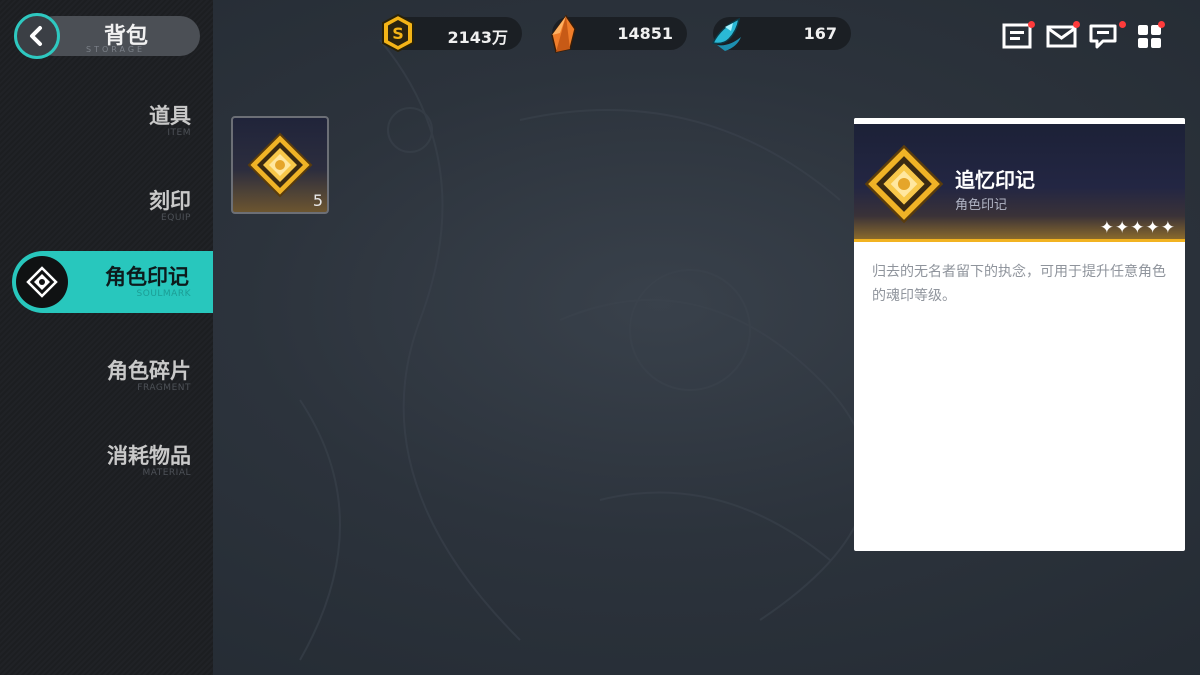  I want to click on back-arrow-icon, so click(37, 36).